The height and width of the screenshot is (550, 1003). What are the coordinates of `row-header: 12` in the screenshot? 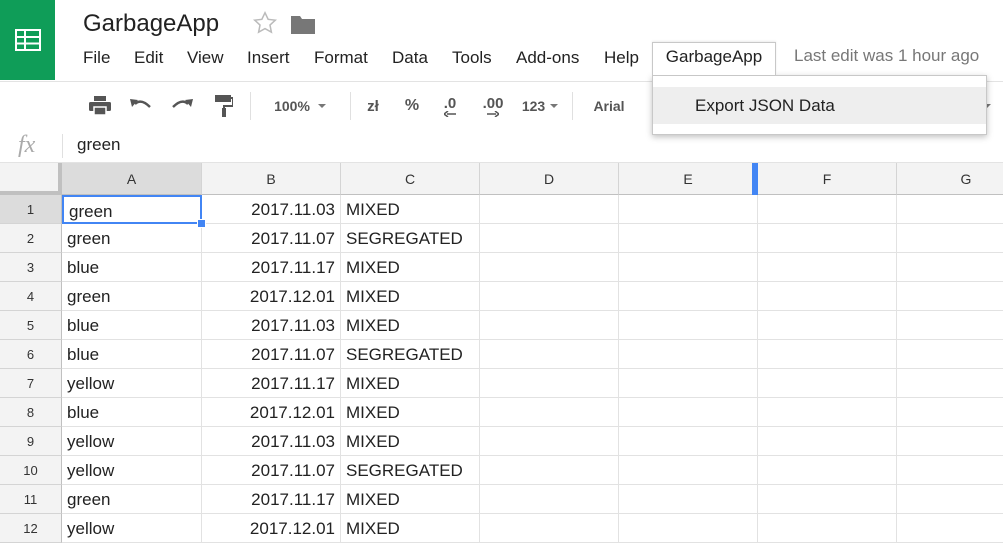 It's located at (31, 528).